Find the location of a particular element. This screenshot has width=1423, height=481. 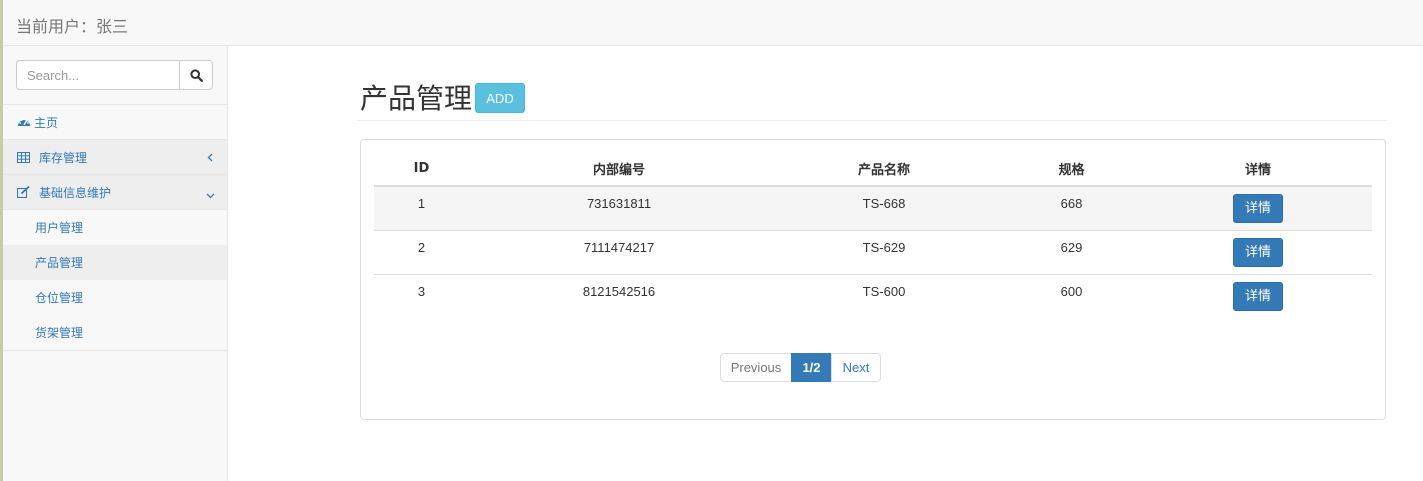

cell-code: 7111474217 is located at coordinates (619, 251).